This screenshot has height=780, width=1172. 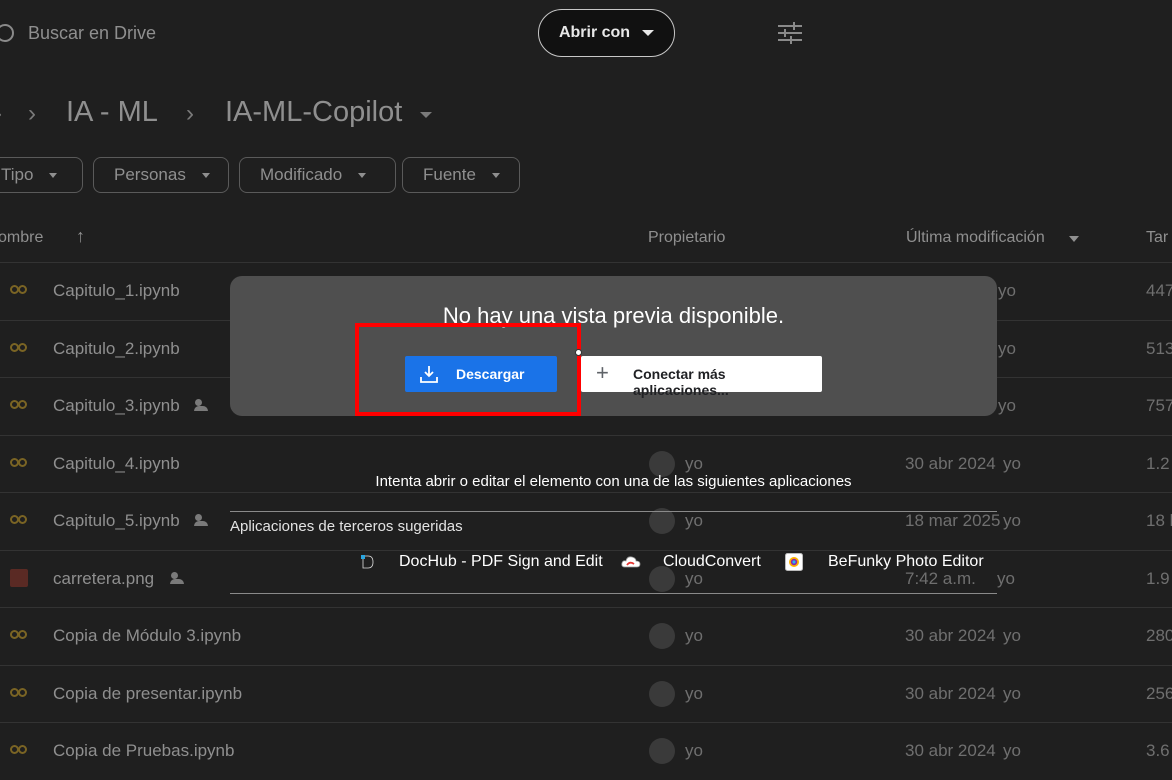 I want to click on open-with-label: Abrir con, so click(x=594, y=32).